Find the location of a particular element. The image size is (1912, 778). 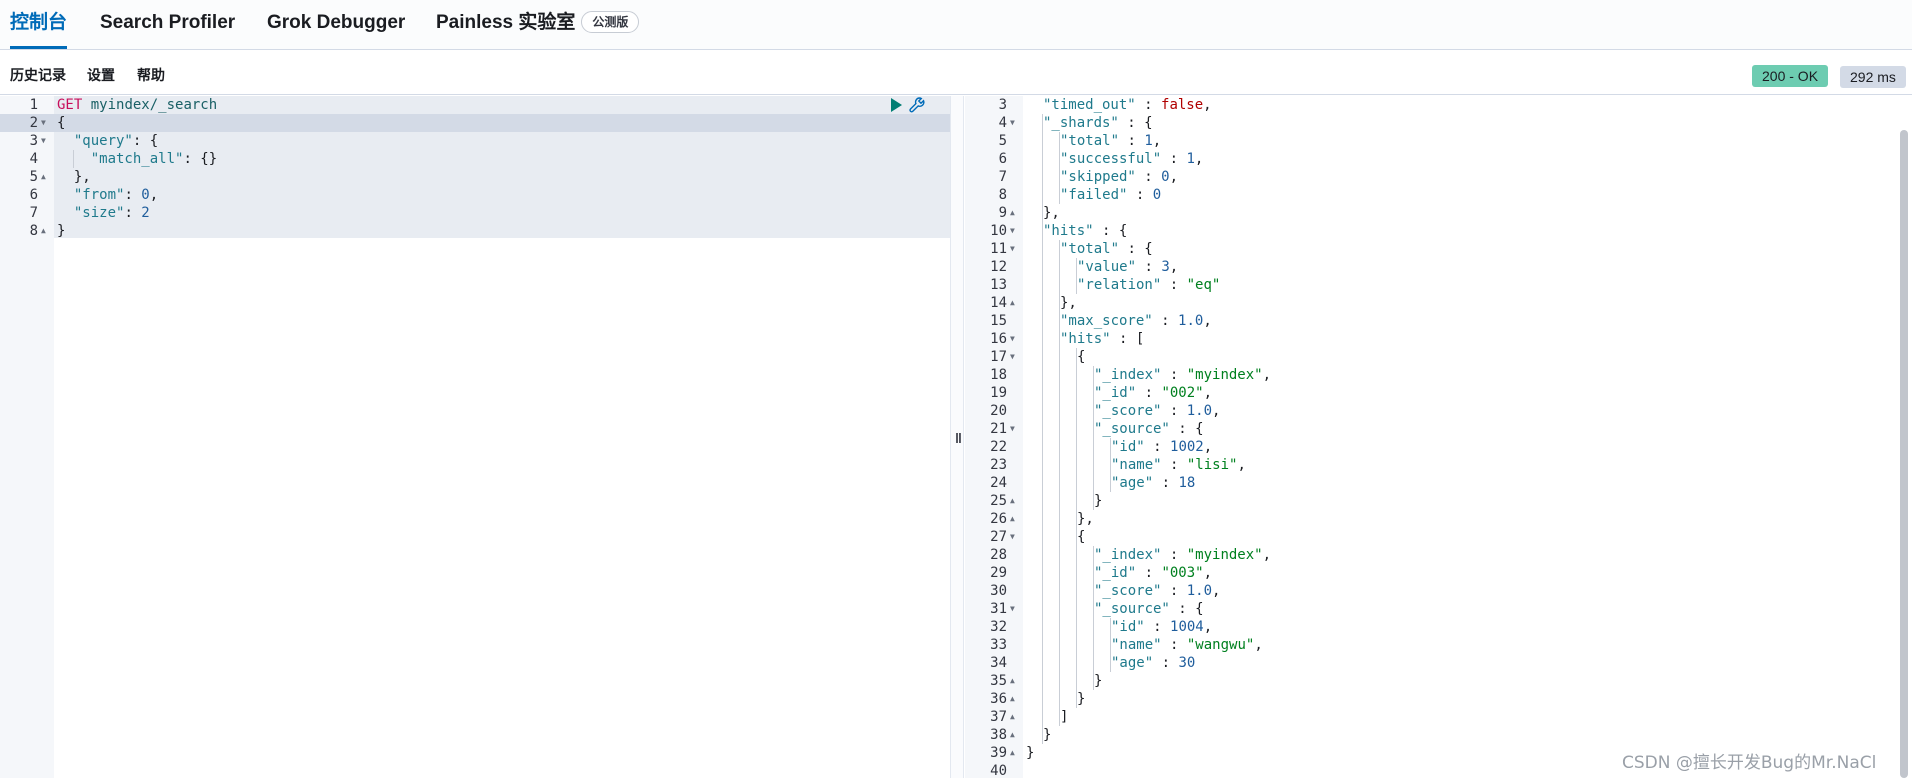

history-button: 历史记录 is located at coordinates (38, 75).